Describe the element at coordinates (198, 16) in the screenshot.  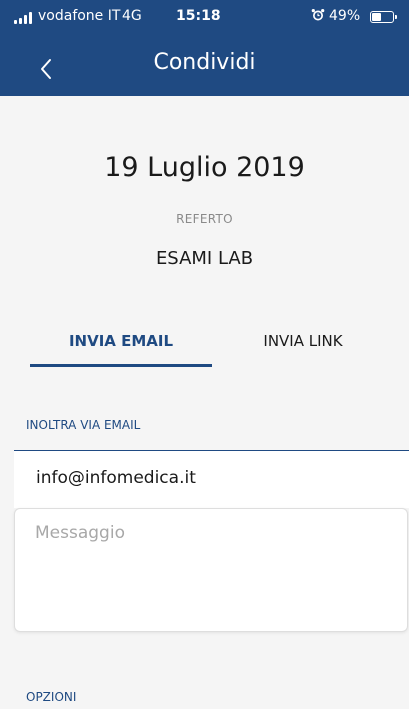
I see `status-time: 15:18` at that location.